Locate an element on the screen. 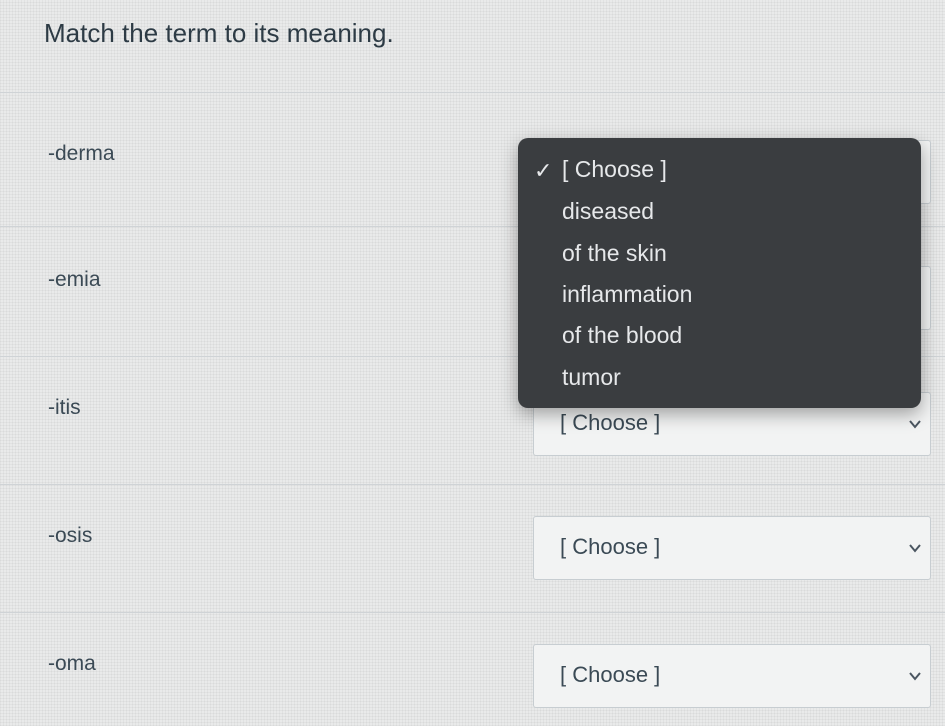 This screenshot has height=726, width=945. option-inflammation: inflammation is located at coordinates (627, 294).